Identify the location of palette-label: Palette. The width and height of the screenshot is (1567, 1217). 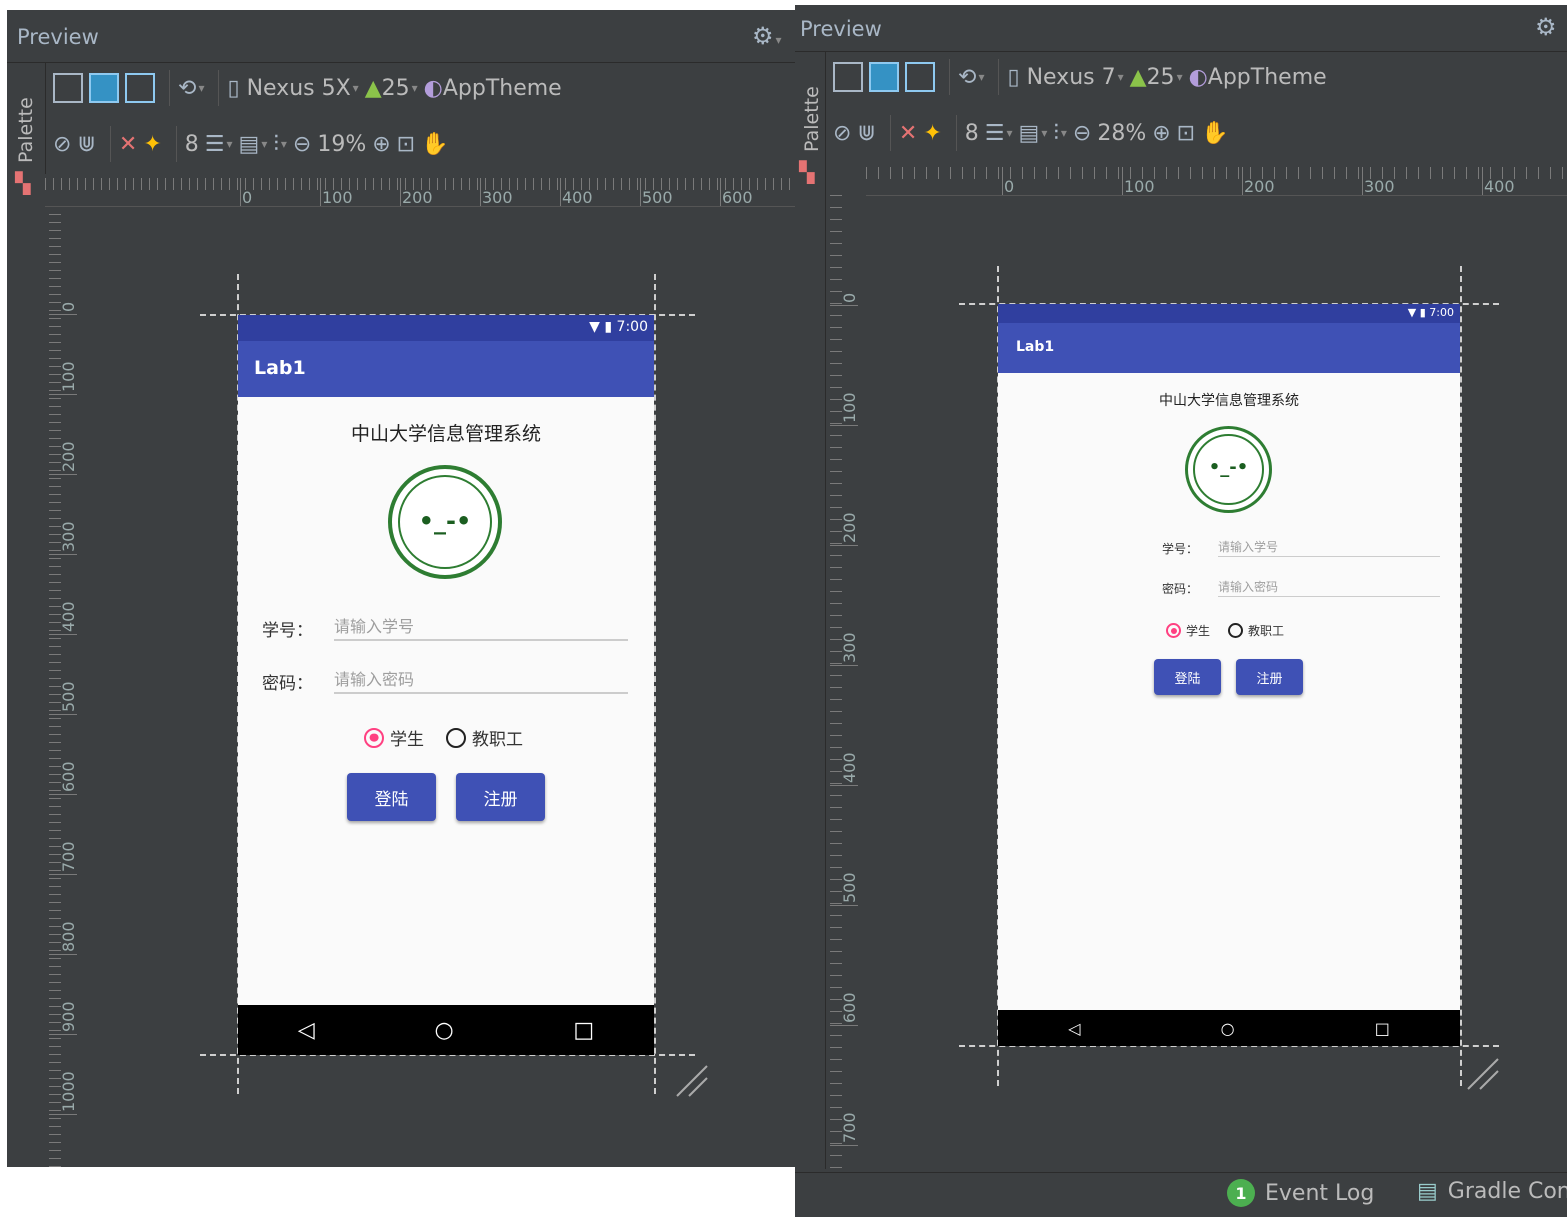
(26, 130).